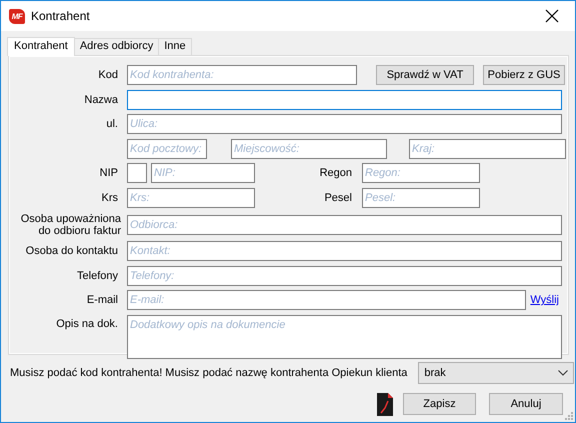 This screenshot has height=423, width=576. I want to click on text-field: NIP:, so click(203, 173).